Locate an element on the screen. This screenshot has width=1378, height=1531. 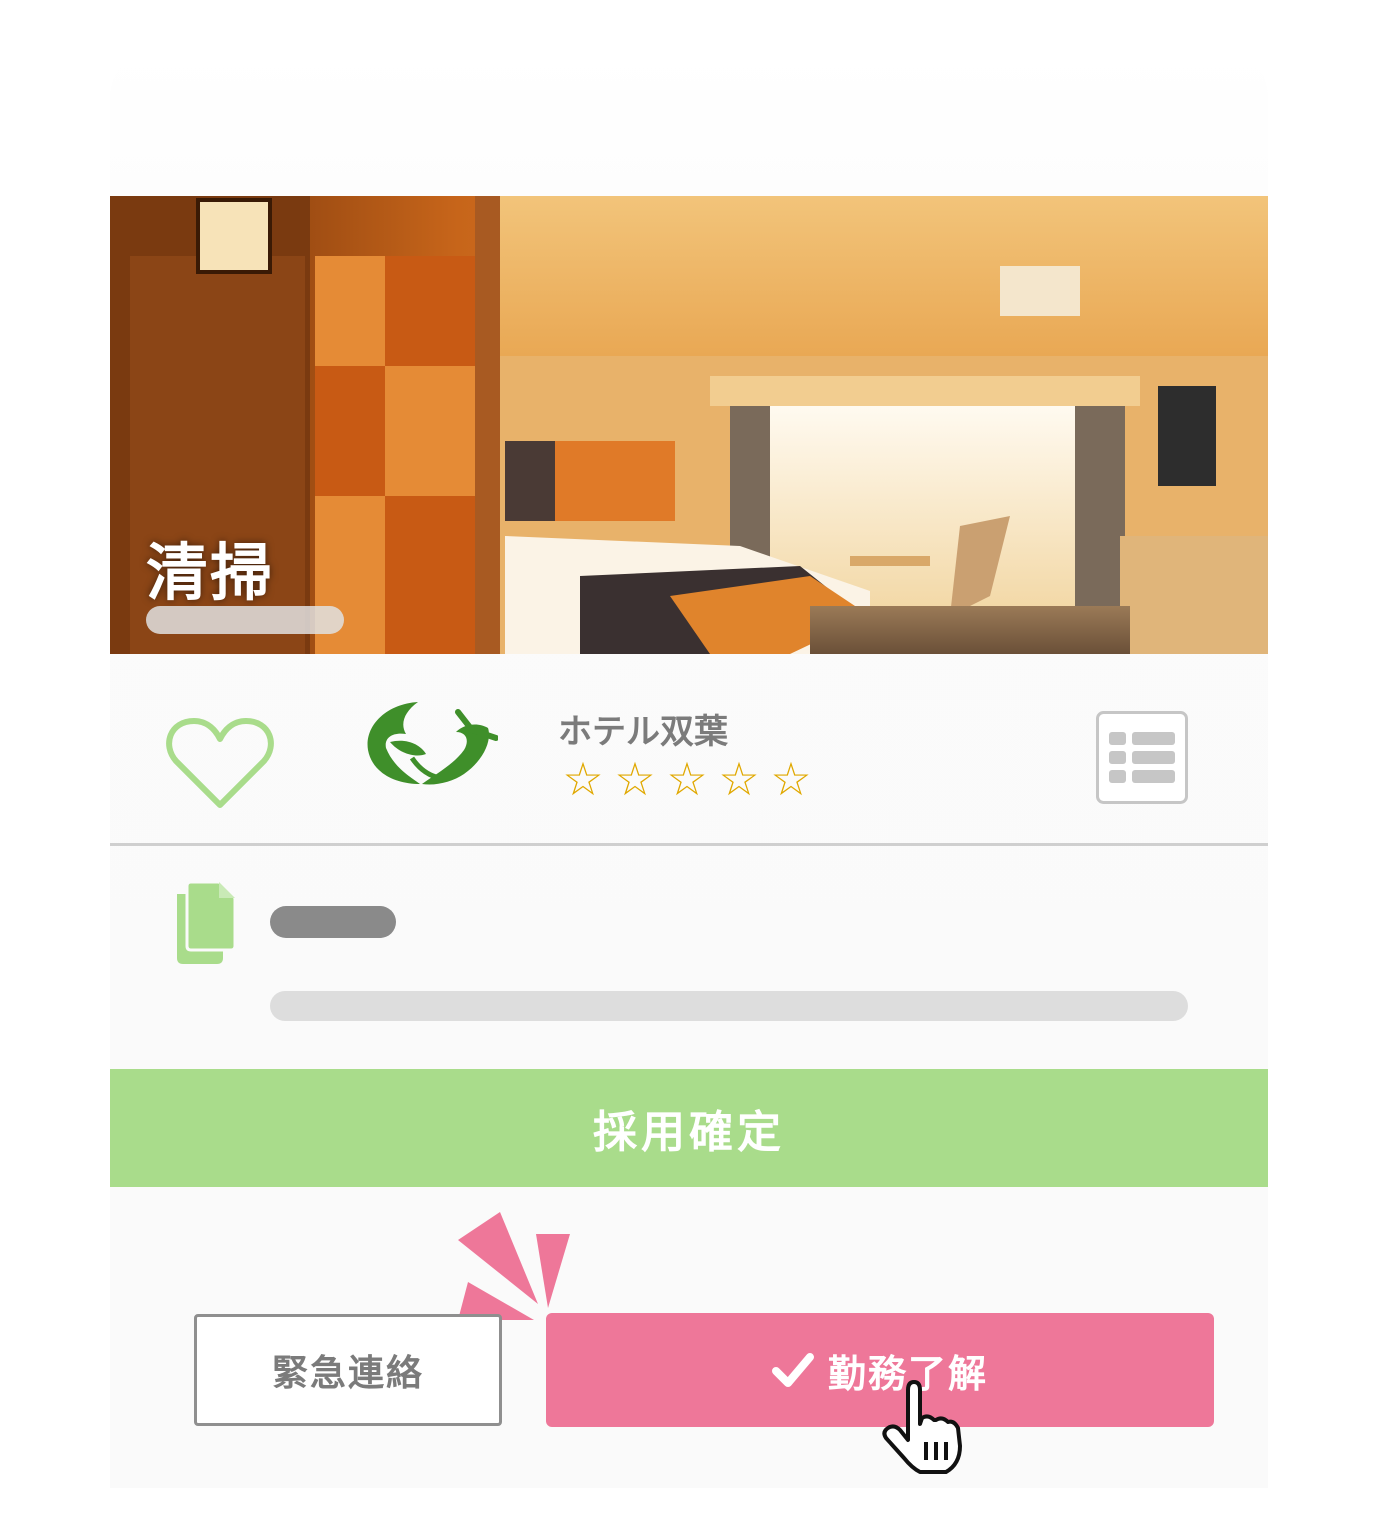
list-icon is located at coordinates (1142, 757).